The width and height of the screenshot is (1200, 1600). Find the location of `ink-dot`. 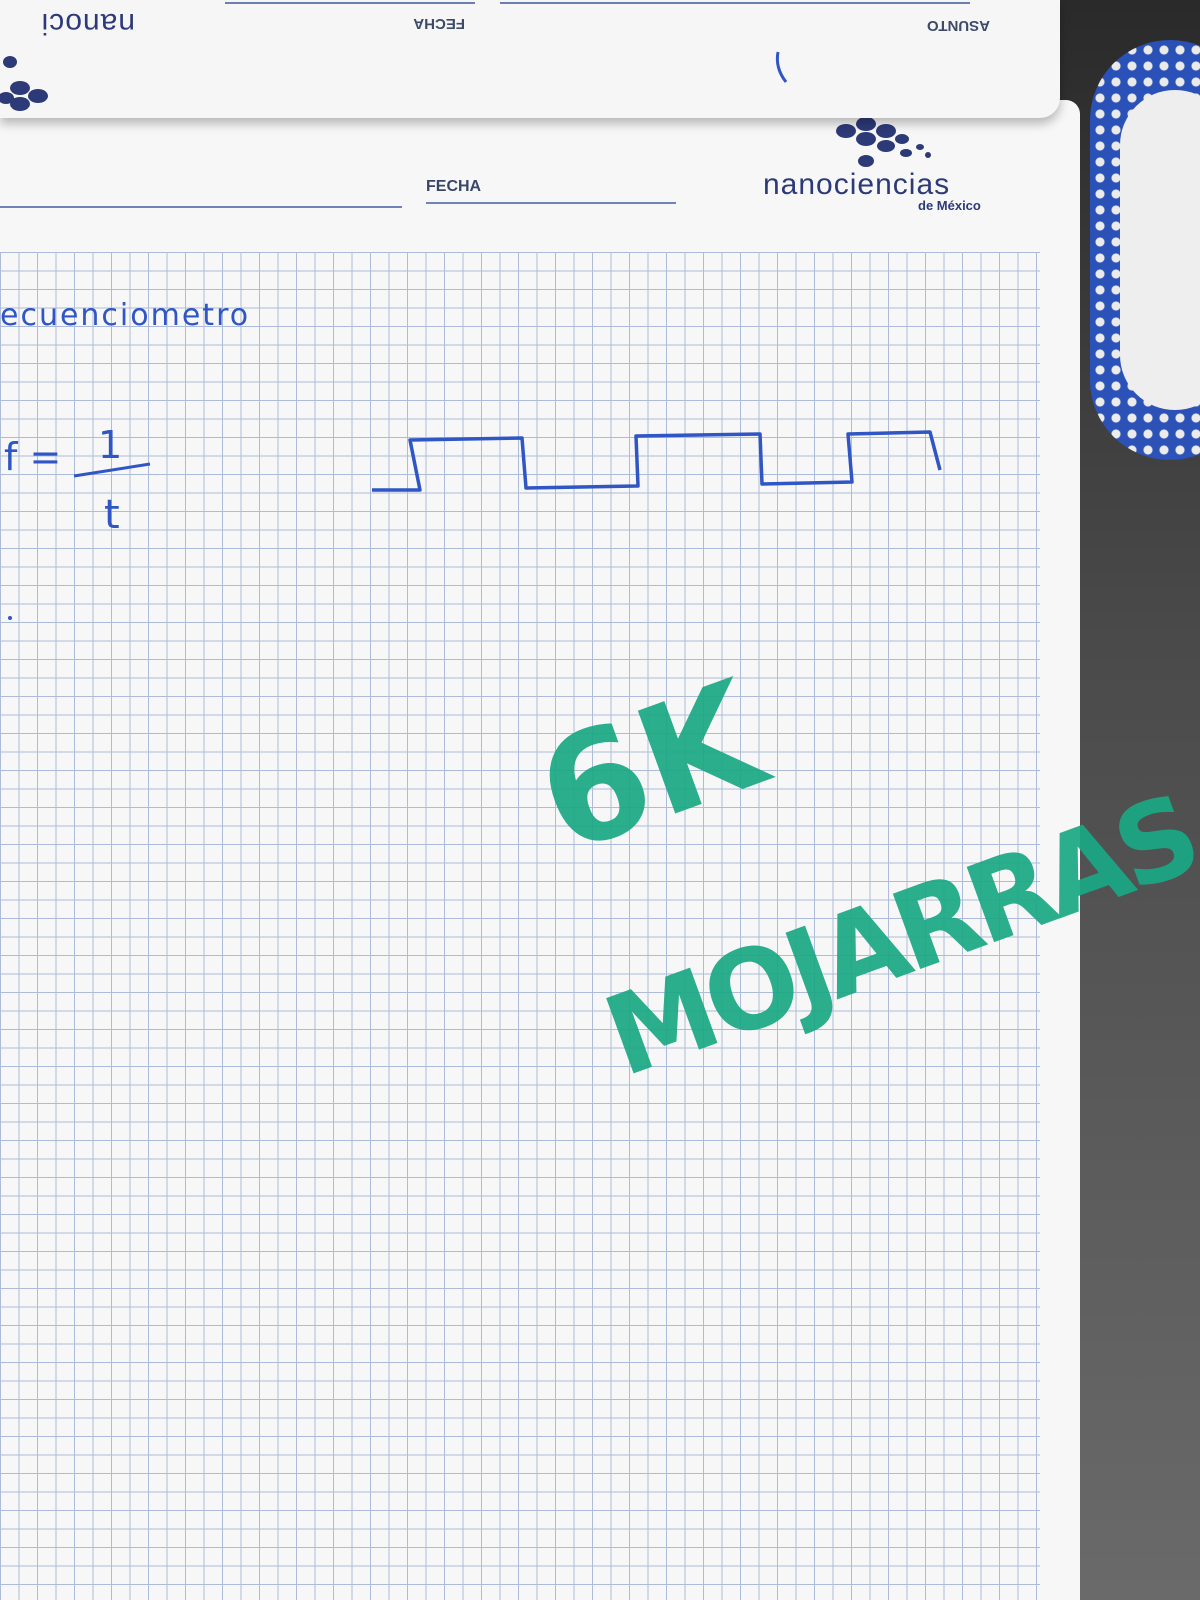

ink-dot is located at coordinates (10, 618).